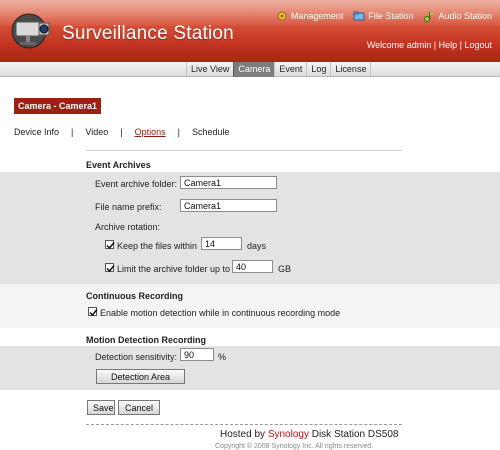 This screenshot has width=500, height=450. I want to click on help-link: Help, so click(448, 45).